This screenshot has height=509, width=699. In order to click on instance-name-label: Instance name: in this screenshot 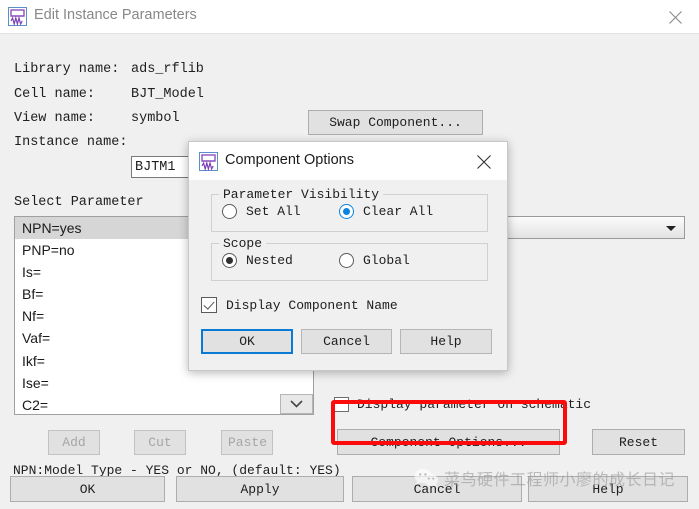, I will do `click(71, 142)`.